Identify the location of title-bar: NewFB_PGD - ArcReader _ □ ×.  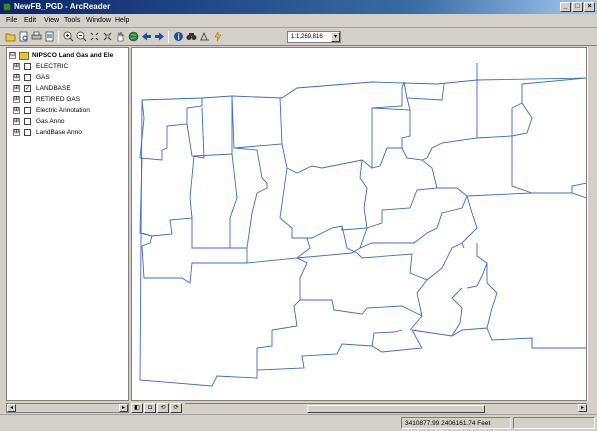
(298, 7).